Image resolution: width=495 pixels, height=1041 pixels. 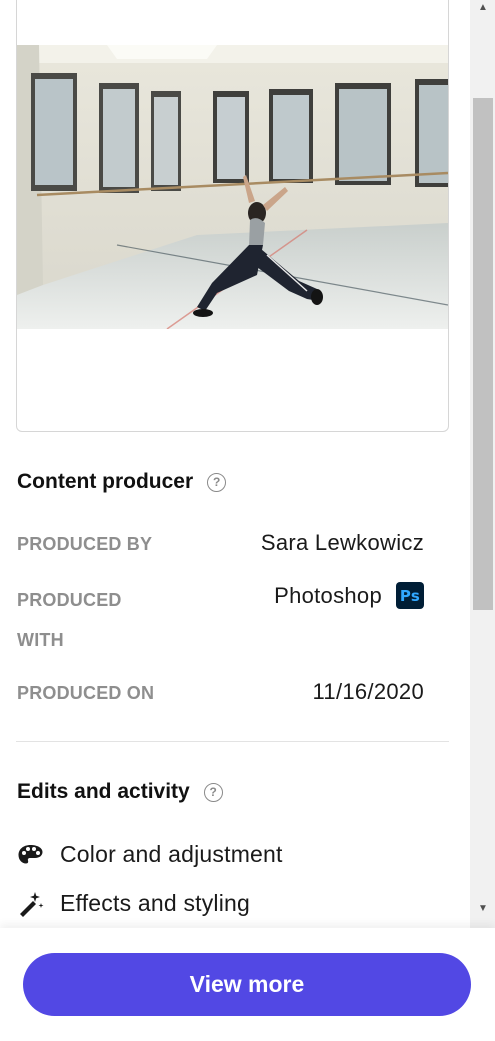 I want to click on producer-name: Sara Lewkowicz, so click(x=342, y=542).